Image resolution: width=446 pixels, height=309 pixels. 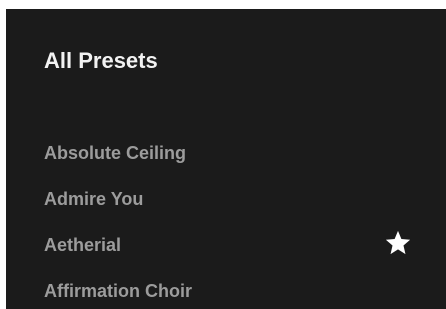 I want to click on panel-title: All Presets, so click(x=101, y=60).